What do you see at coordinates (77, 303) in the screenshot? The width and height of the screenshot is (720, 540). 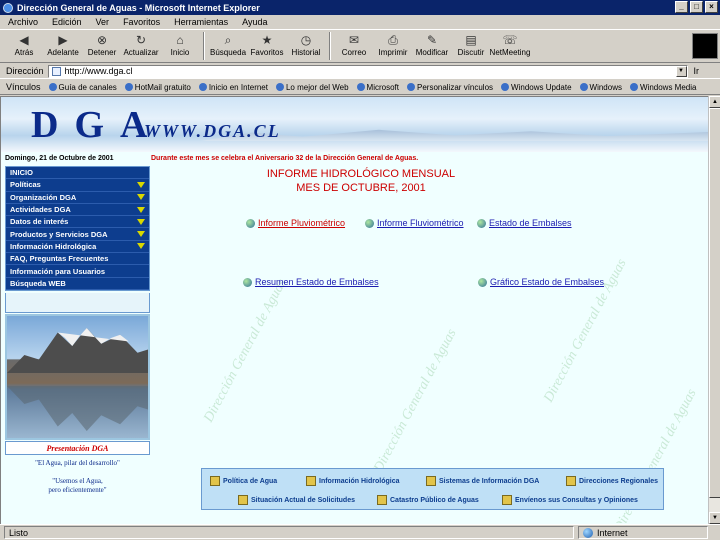 I see `menu-spacer` at bounding box center [77, 303].